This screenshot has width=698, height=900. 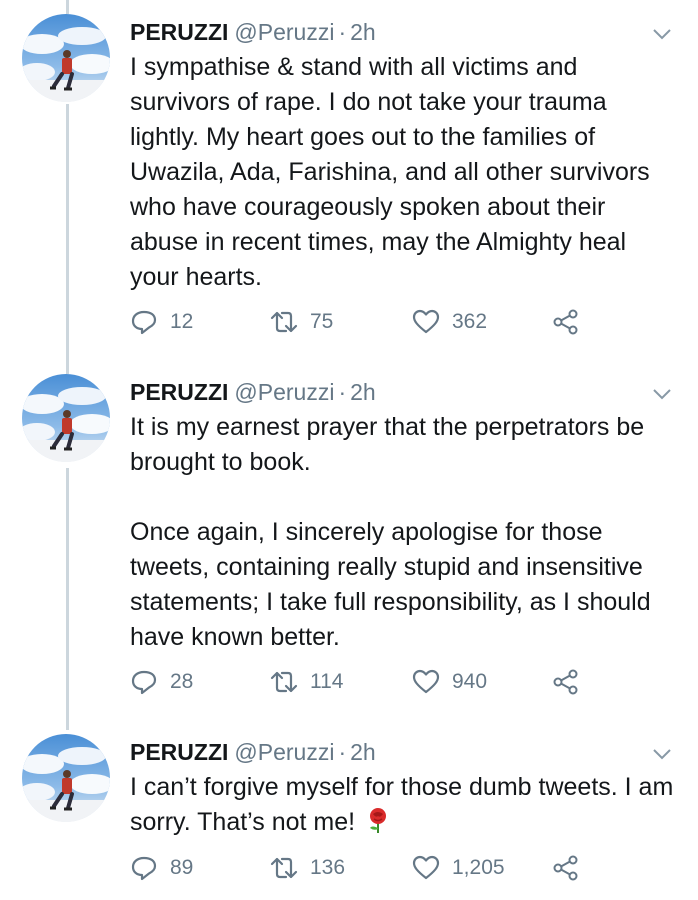 What do you see at coordinates (67, 7) in the screenshot?
I see `thread-line` at bounding box center [67, 7].